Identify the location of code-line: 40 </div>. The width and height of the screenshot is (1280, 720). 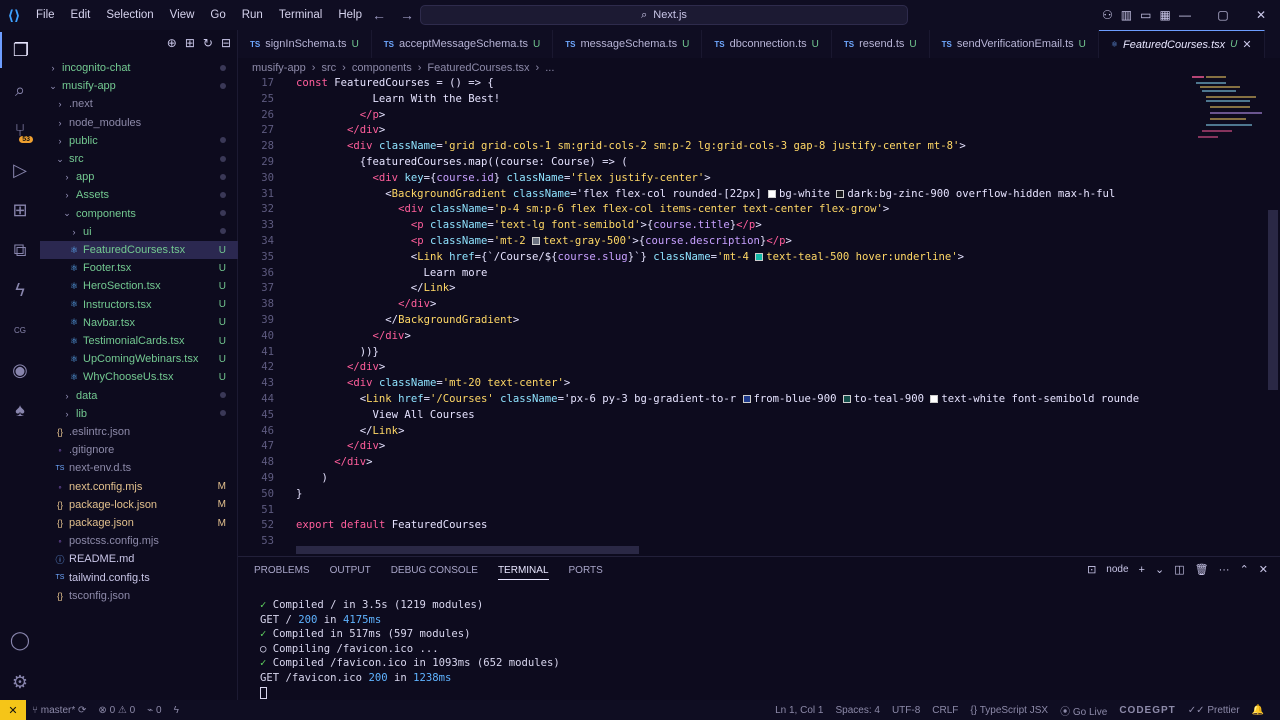
(713, 338).